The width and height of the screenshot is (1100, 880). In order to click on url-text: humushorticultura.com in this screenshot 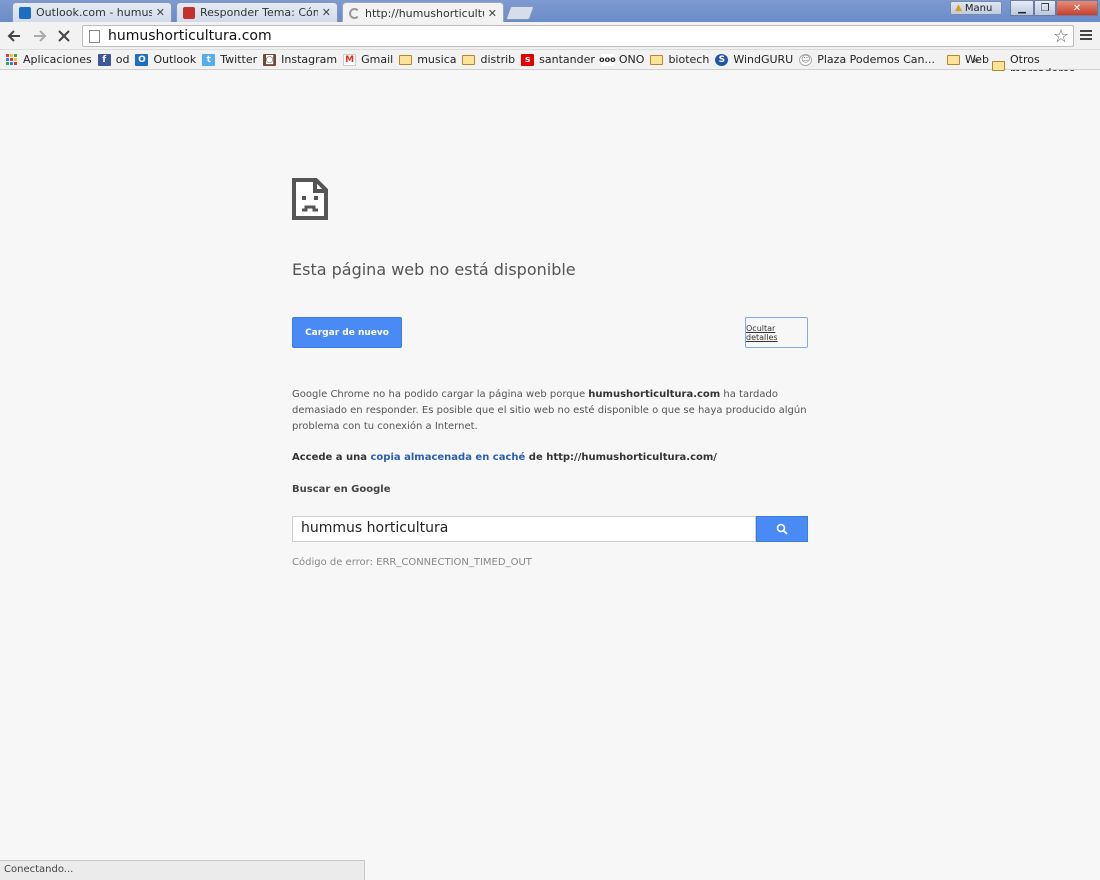, I will do `click(580, 36)`.